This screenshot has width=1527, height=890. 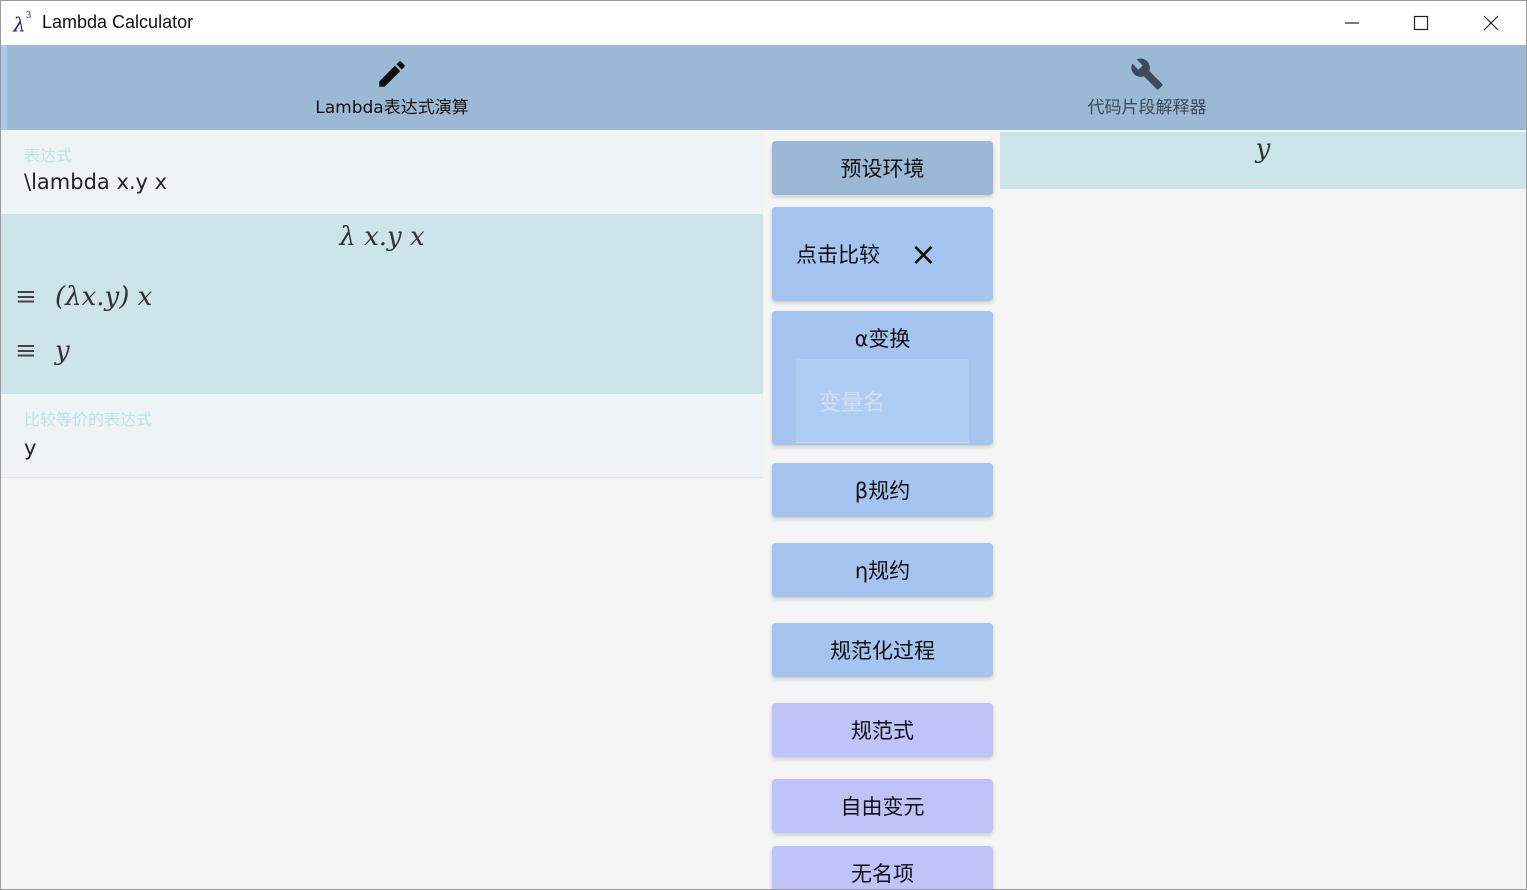 What do you see at coordinates (95, 182) in the screenshot?
I see `expression-input: \lambda x.y x` at bounding box center [95, 182].